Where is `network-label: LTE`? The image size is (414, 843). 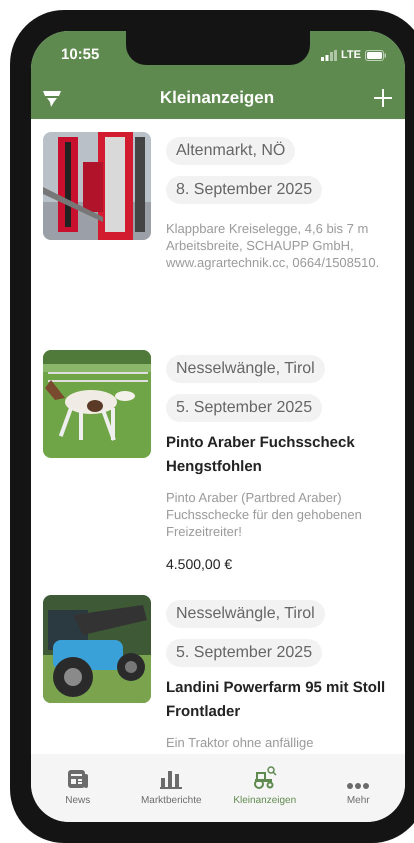 network-label: LTE is located at coordinates (351, 55).